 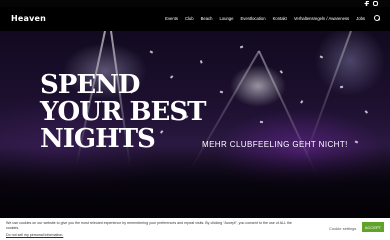 I want to click on menu-item-awareness: Verhaltensregeln / Awareness, so click(x=321, y=18).